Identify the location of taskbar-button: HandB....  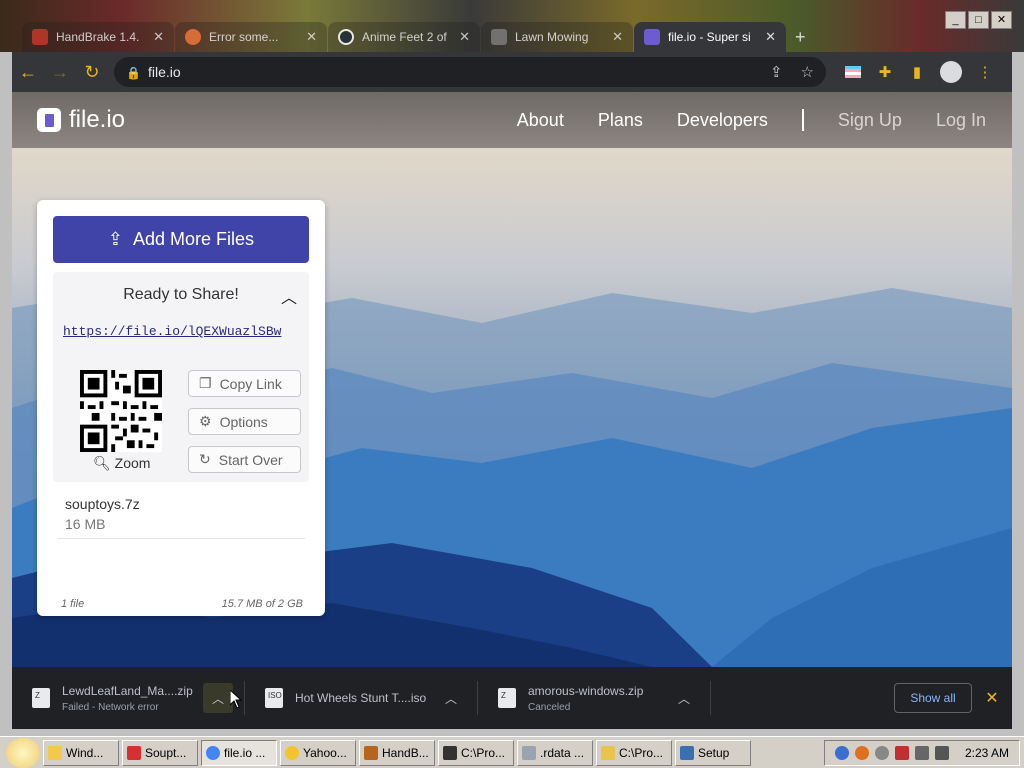
(397, 752).